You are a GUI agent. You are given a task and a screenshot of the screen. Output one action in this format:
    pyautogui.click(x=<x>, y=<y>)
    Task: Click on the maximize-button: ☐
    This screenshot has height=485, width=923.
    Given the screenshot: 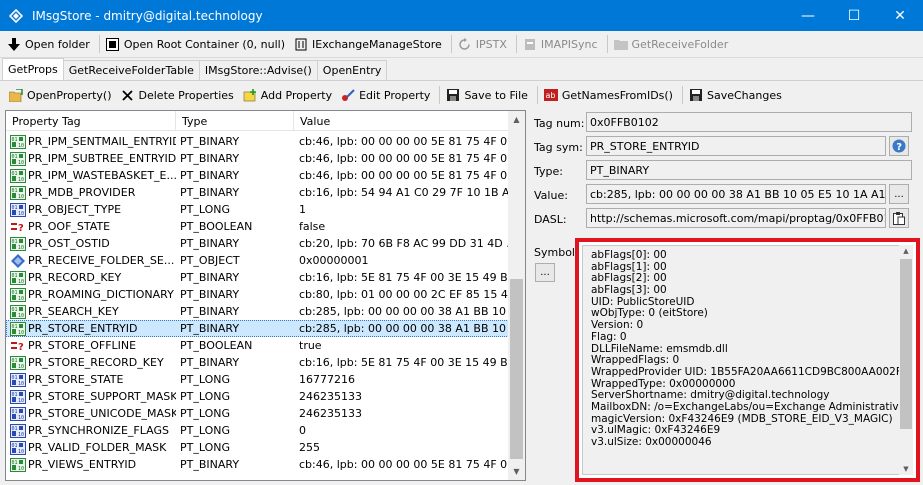 What is the action you would take?
    pyautogui.click(x=854, y=15)
    